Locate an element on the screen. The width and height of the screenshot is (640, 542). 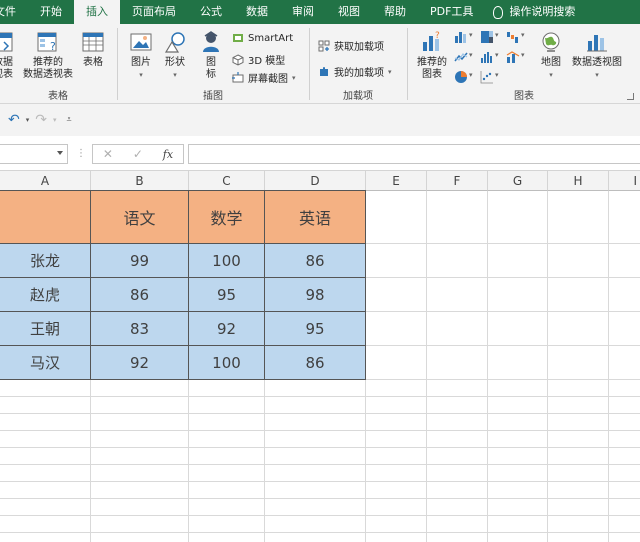
tab-formulas: 公式 is located at coordinates (211, 12).